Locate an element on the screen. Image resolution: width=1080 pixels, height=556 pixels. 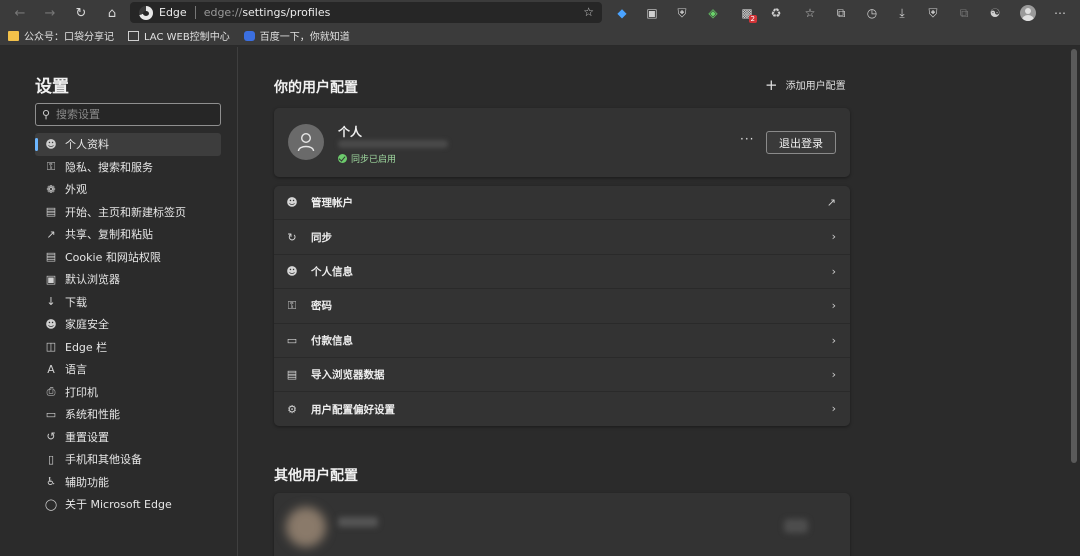
collections-icon: ⧉ is located at coordinates (841, 13).